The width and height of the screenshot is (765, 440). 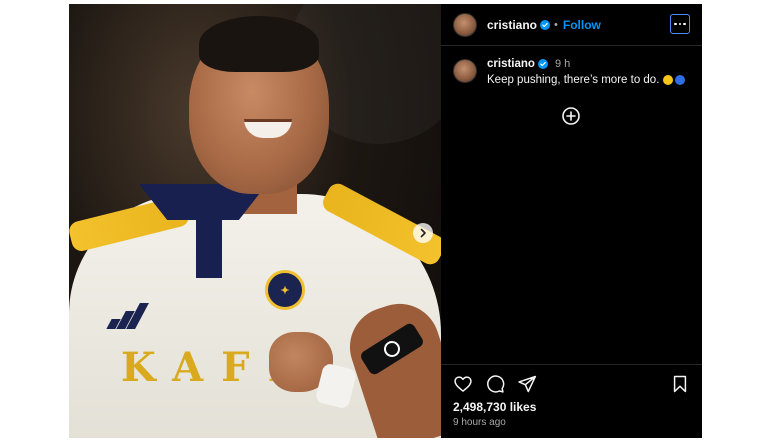 I want to click on follow-button: Follow, so click(x=582, y=25).